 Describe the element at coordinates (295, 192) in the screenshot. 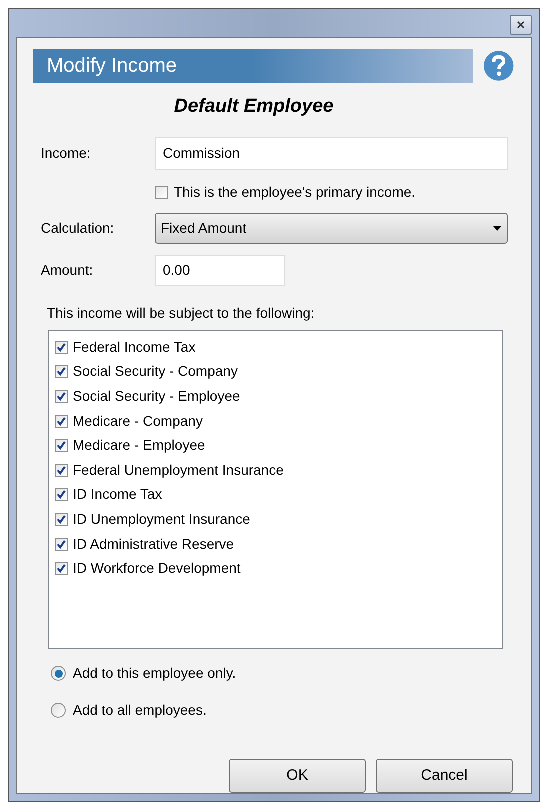

I see `primary-income-label: This is the employee's primary income.` at that location.